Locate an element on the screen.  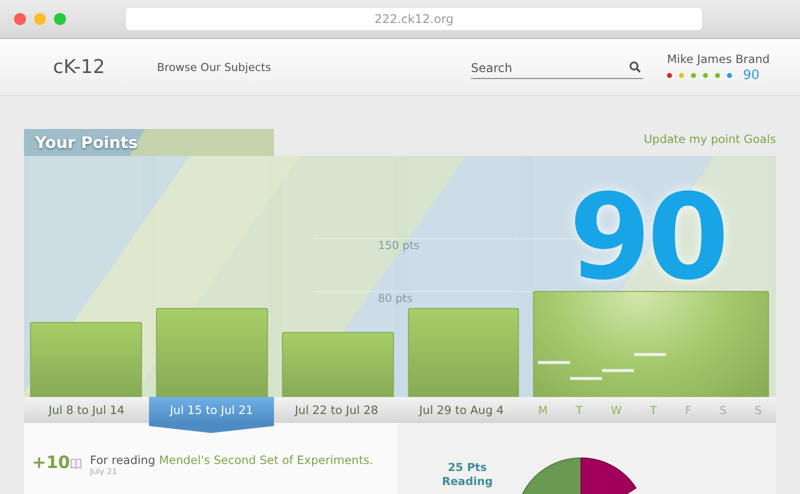
day-label: W is located at coordinates (616, 410).